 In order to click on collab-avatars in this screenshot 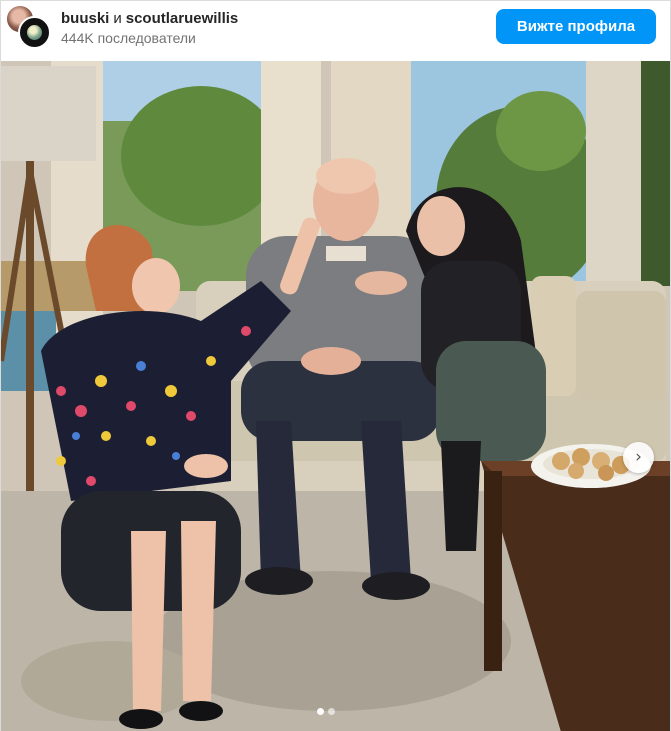, I will do `click(28, 26)`.